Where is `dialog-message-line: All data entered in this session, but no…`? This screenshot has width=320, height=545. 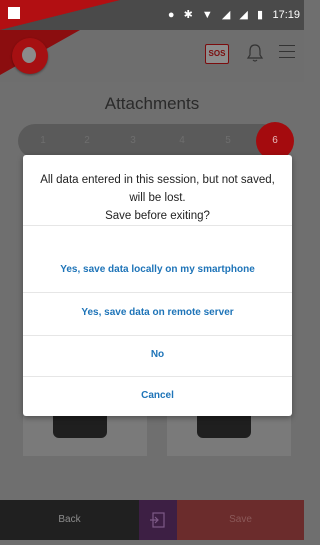 dialog-message-line: All data entered in this session, but no… is located at coordinates (157, 180).